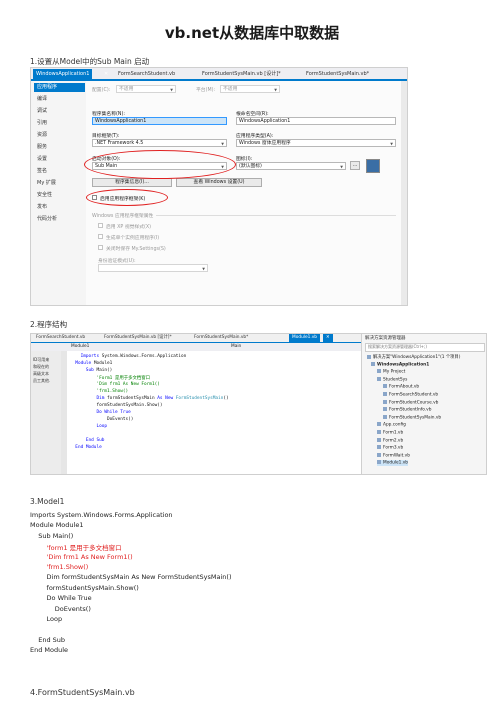  What do you see at coordinates (401, 387) in the screenshot?
I see `solution-tree-item: FormAbout.vb` at bounding box center [401, 387].